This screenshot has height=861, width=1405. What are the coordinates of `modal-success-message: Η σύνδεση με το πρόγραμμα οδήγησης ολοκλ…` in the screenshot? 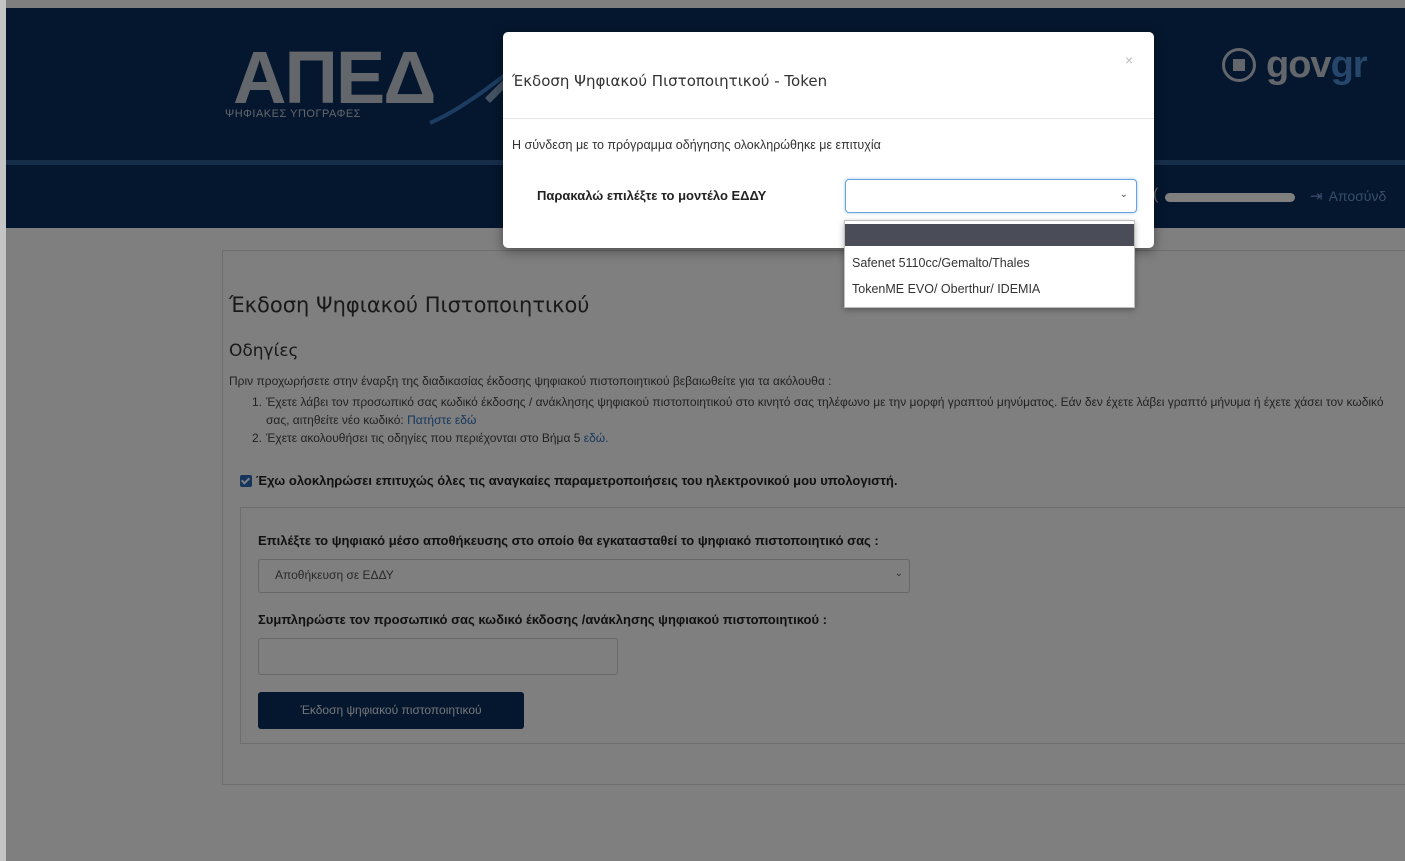 It's located at (696, 145).